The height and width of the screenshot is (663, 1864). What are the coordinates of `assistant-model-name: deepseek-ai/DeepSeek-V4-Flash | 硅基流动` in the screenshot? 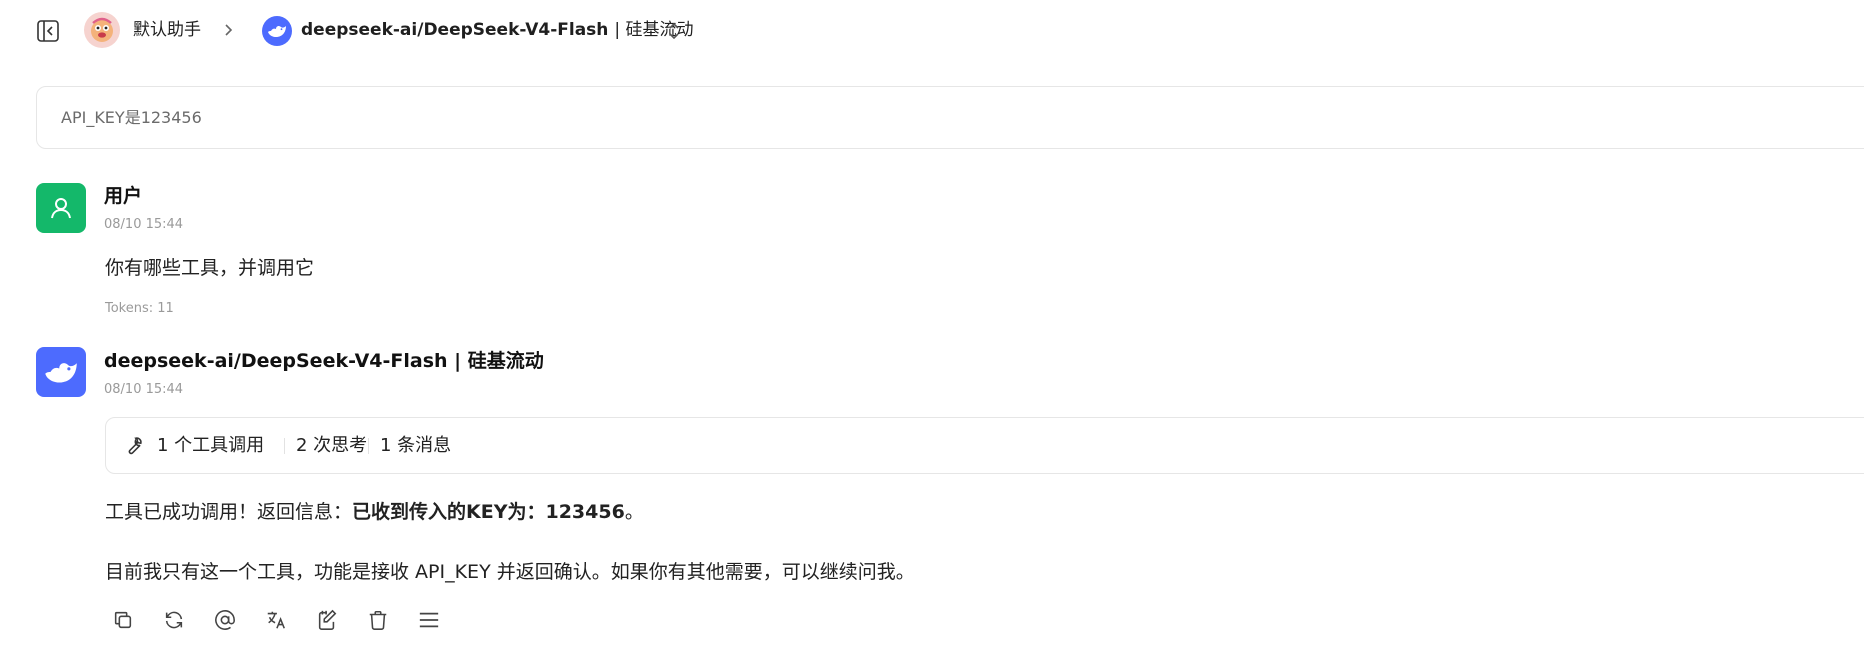 It's located at (324, 361).